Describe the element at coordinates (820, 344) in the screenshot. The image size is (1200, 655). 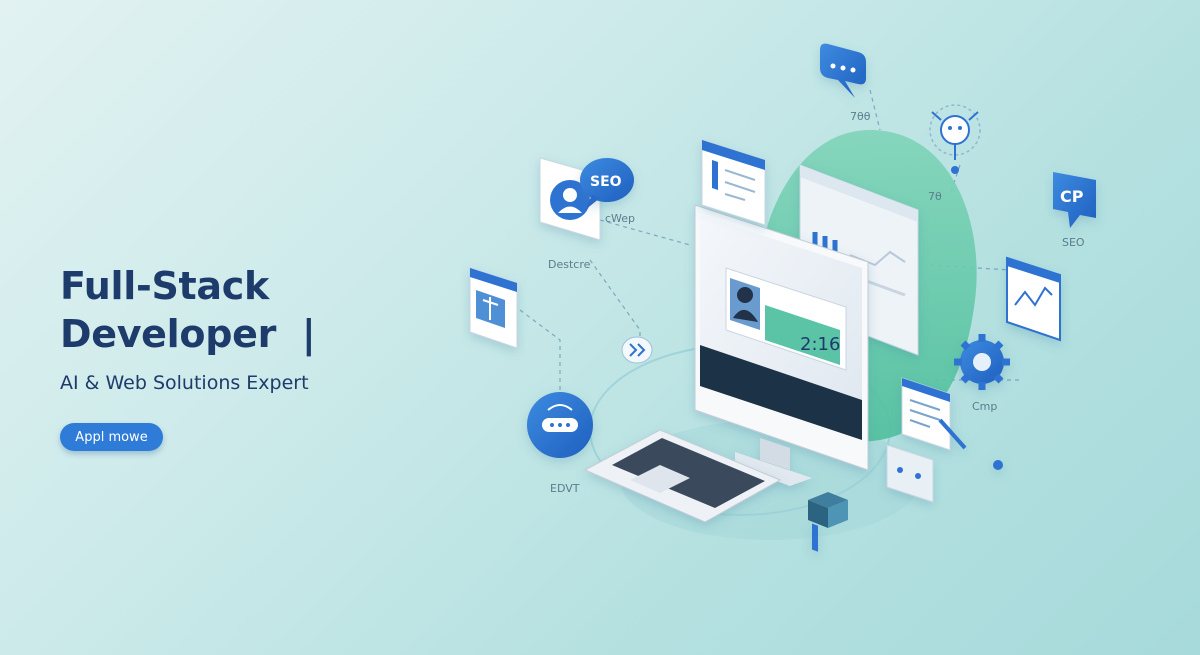
I see `clock-time: 2:16` at that location.